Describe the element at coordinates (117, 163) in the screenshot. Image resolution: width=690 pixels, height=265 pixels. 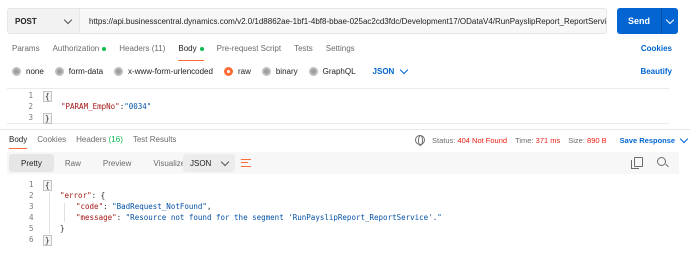
I see `view-preview: Preview` at that location.